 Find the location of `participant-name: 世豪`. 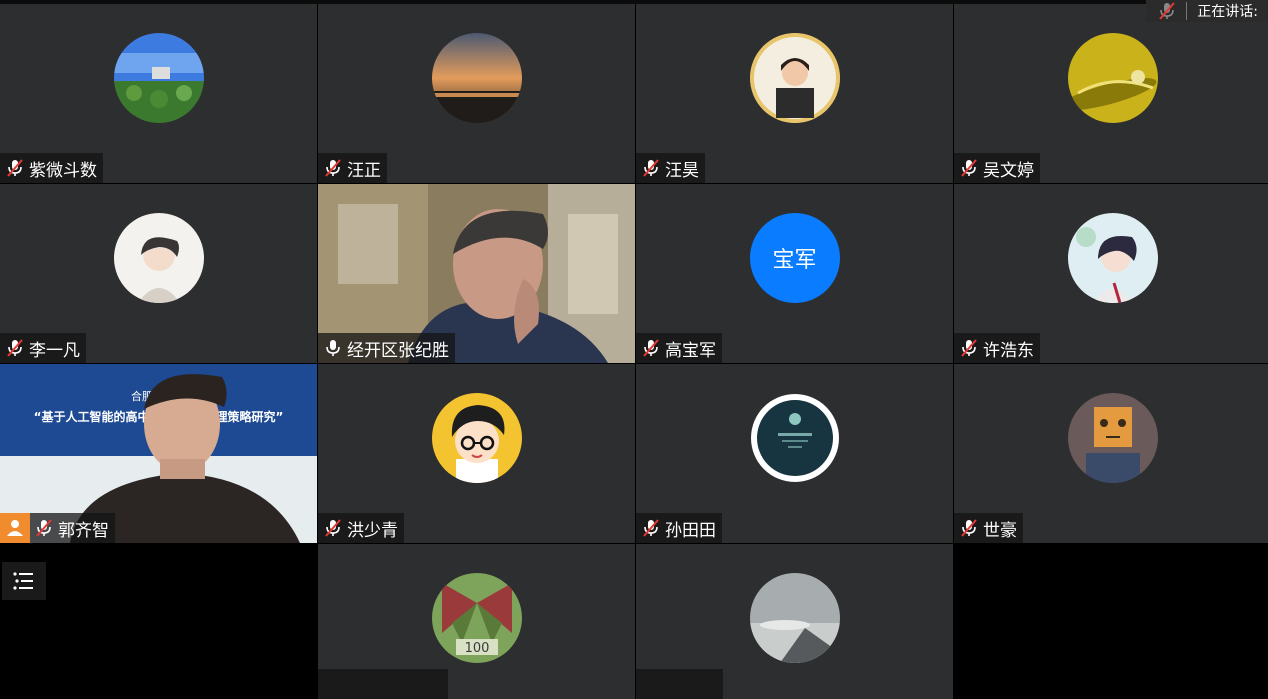

participant-name: 世豪 is located at coordinates (1000, 530).